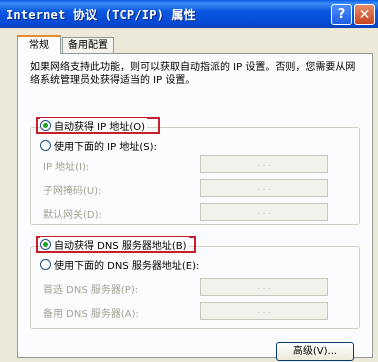 Image resolution: width=378 pixels, height=362 pixels. I want to click on radio-auto-dns-label: 自动获得 DNS 服务器地址(B), so click(120, 246).